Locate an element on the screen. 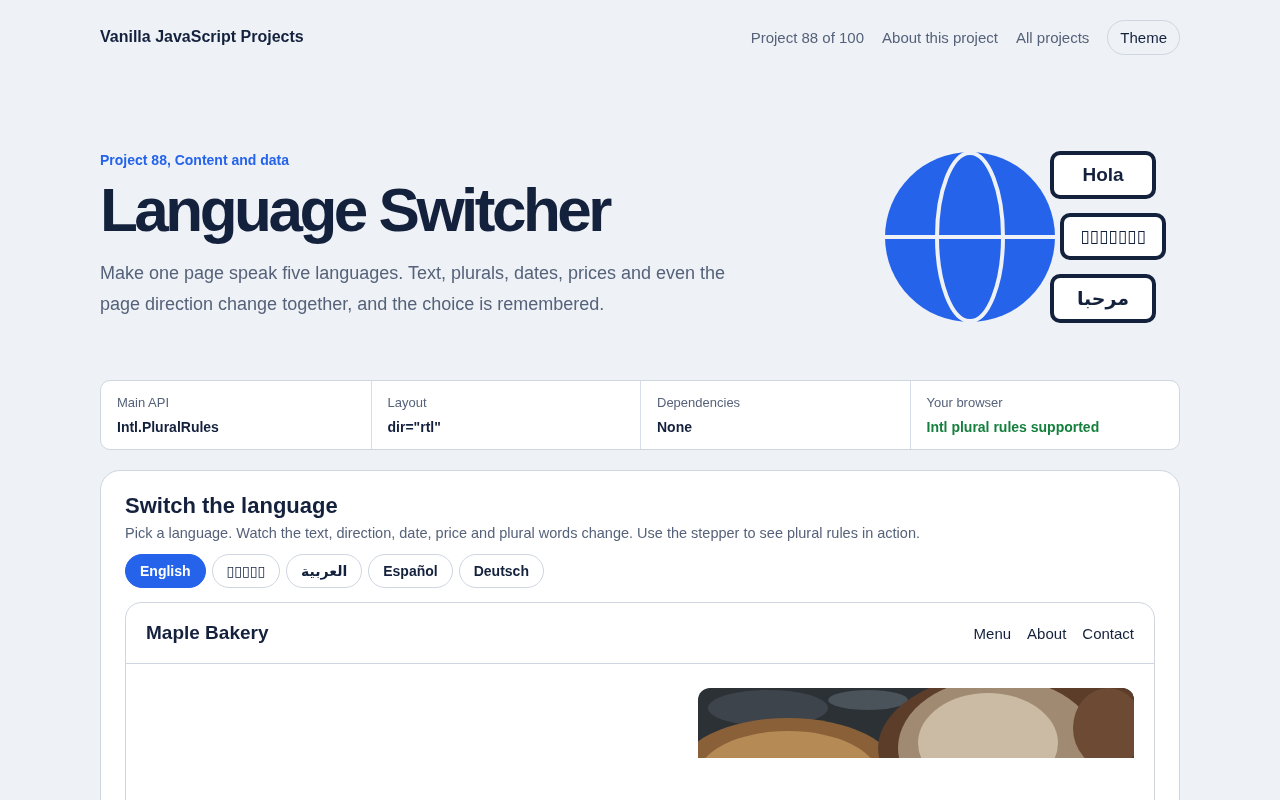 This screenshot has width=1280, height=800. greeting-bubble: مرحبا is located at coordinates (1103, 298).